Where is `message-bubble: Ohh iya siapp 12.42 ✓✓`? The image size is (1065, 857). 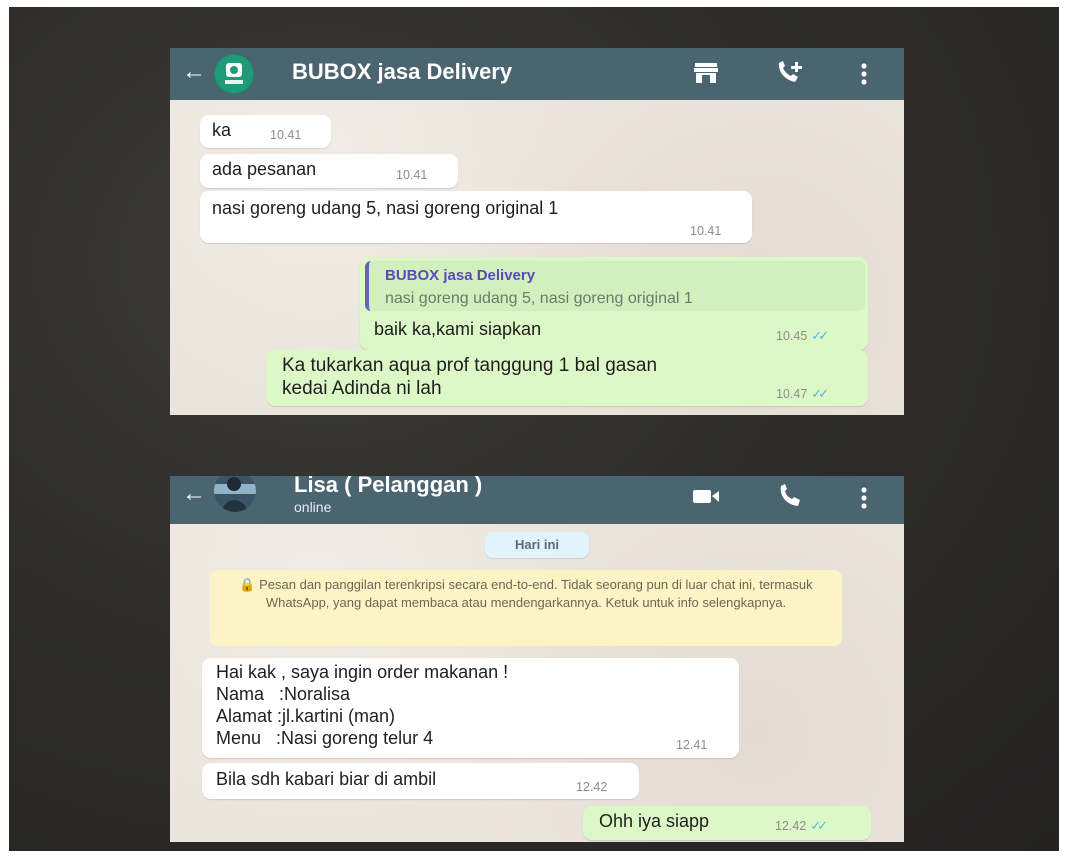 message-bubble: Ohh iya siapp 12.42 ✓✓ is located at coordinates (727, 823).